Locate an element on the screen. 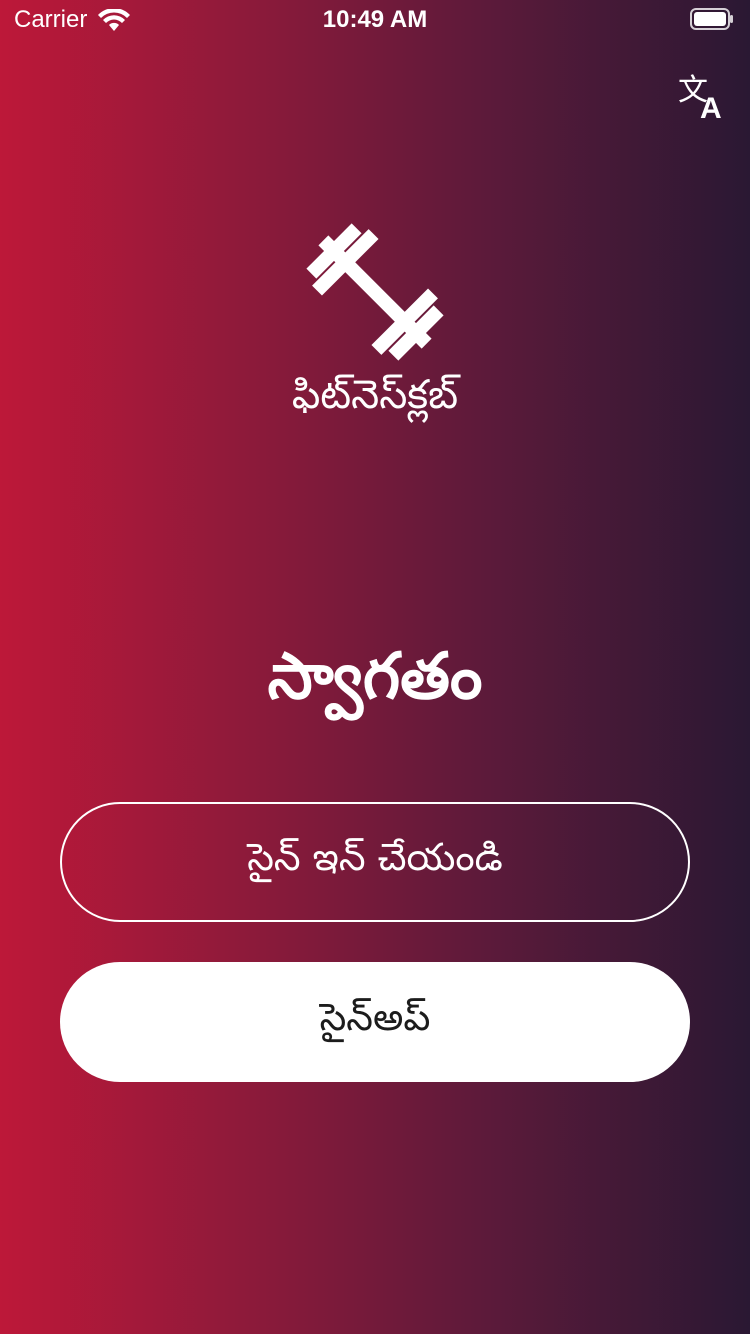 The width and height of the screenshot is (750, 1334). welcome-title: స్వాగతం is located at coordinates (375, 677).